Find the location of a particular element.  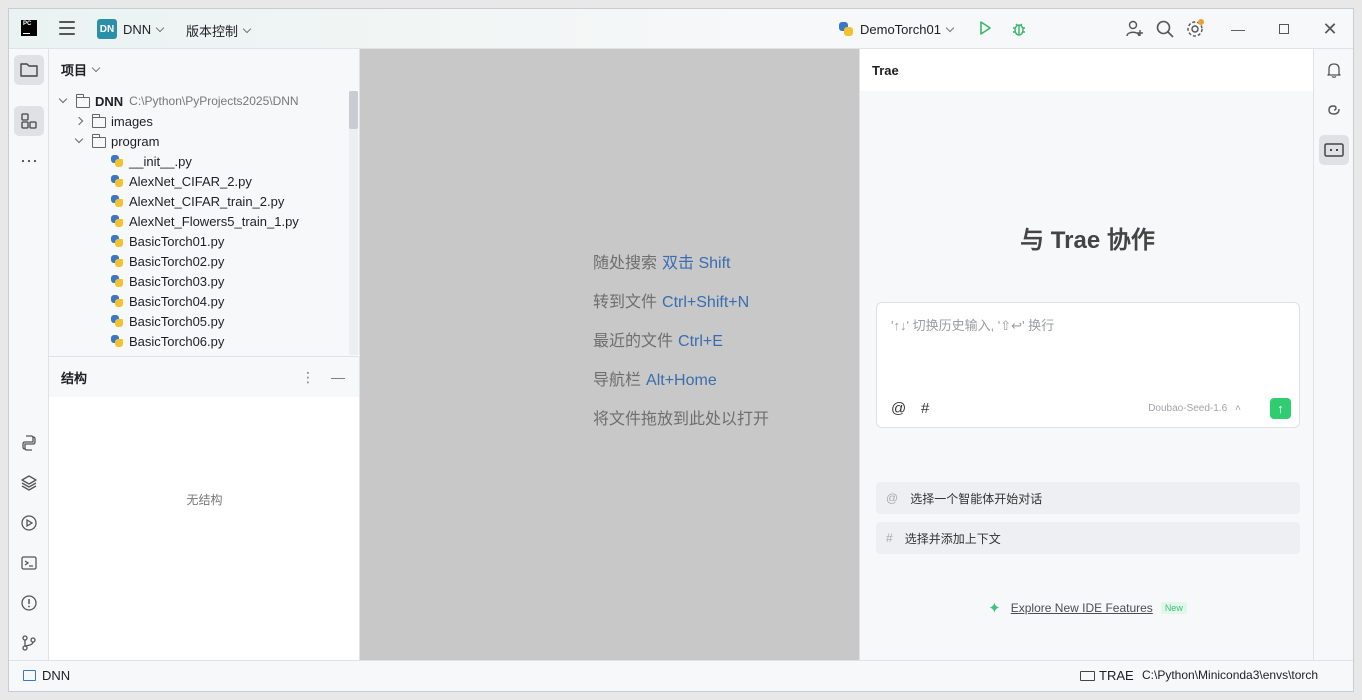

bug-icon is located at coordinates (1019, 29).